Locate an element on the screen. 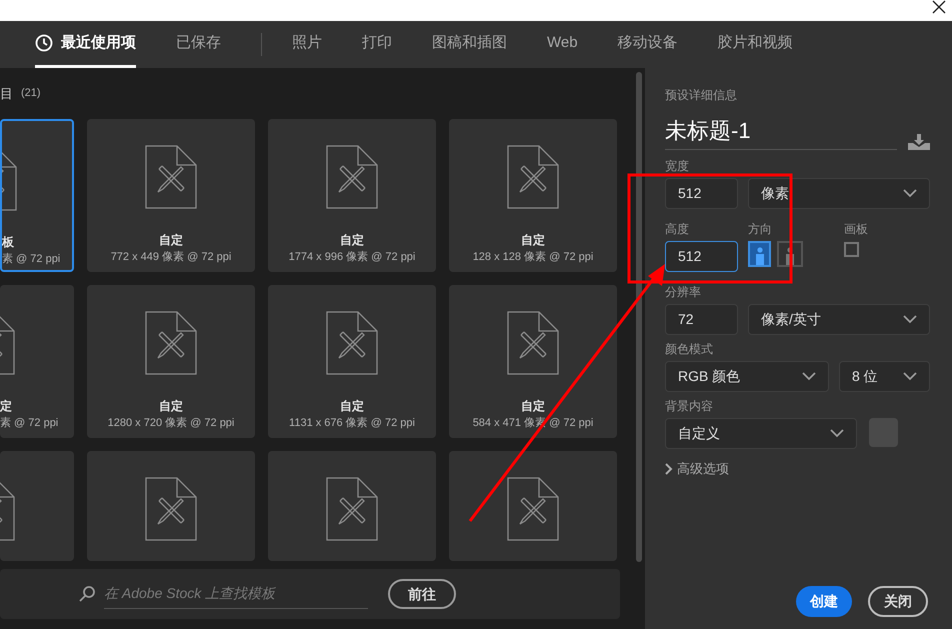 The width and height of the screenshot is (952, 629). dropdown: 像素 is located at coordinates (839, 193).